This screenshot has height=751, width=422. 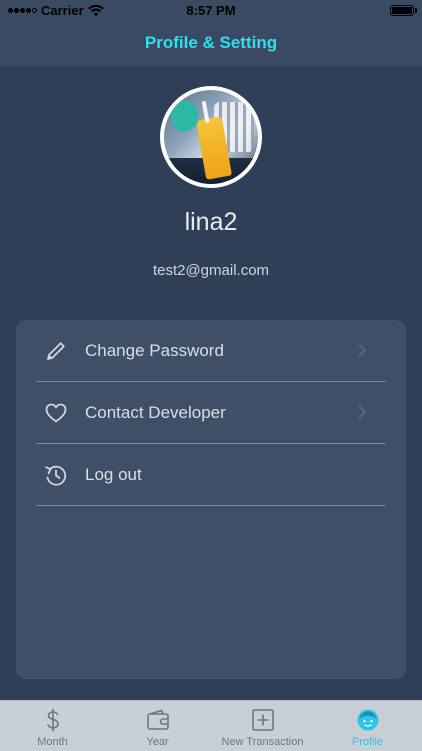 I want to click on tab-year: Year, so click(x=157, y=726).